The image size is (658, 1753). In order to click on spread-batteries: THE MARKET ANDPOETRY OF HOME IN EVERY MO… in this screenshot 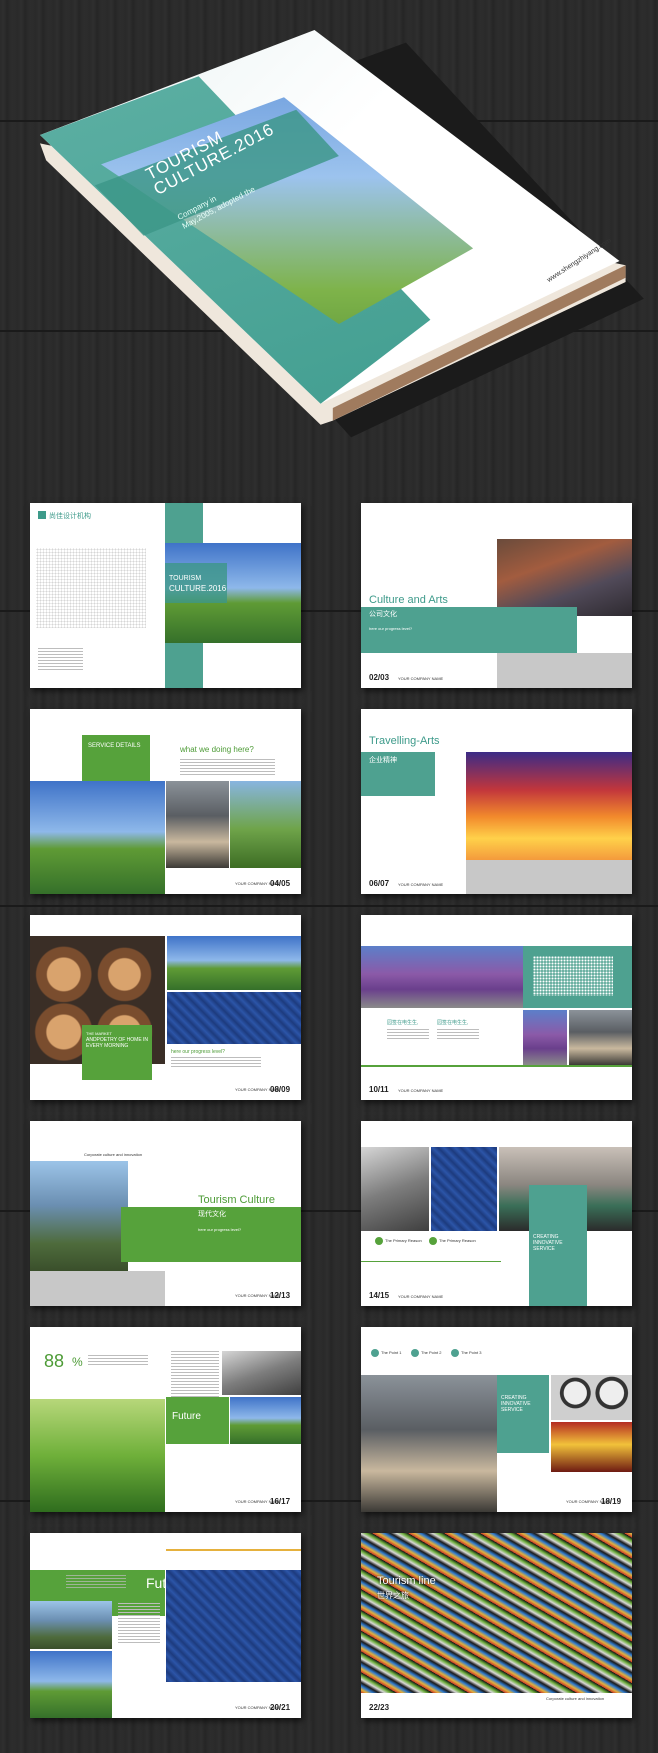, I will do `click(165, 1007)`.